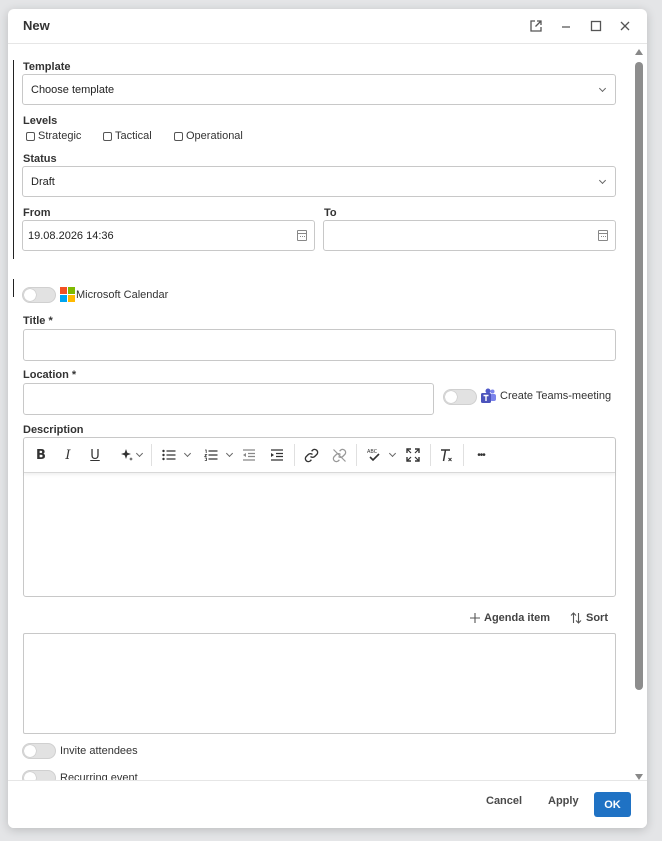 The width and height of the screenshot is (662, 841). I want to click on remove-link-button, so click(339, 455).